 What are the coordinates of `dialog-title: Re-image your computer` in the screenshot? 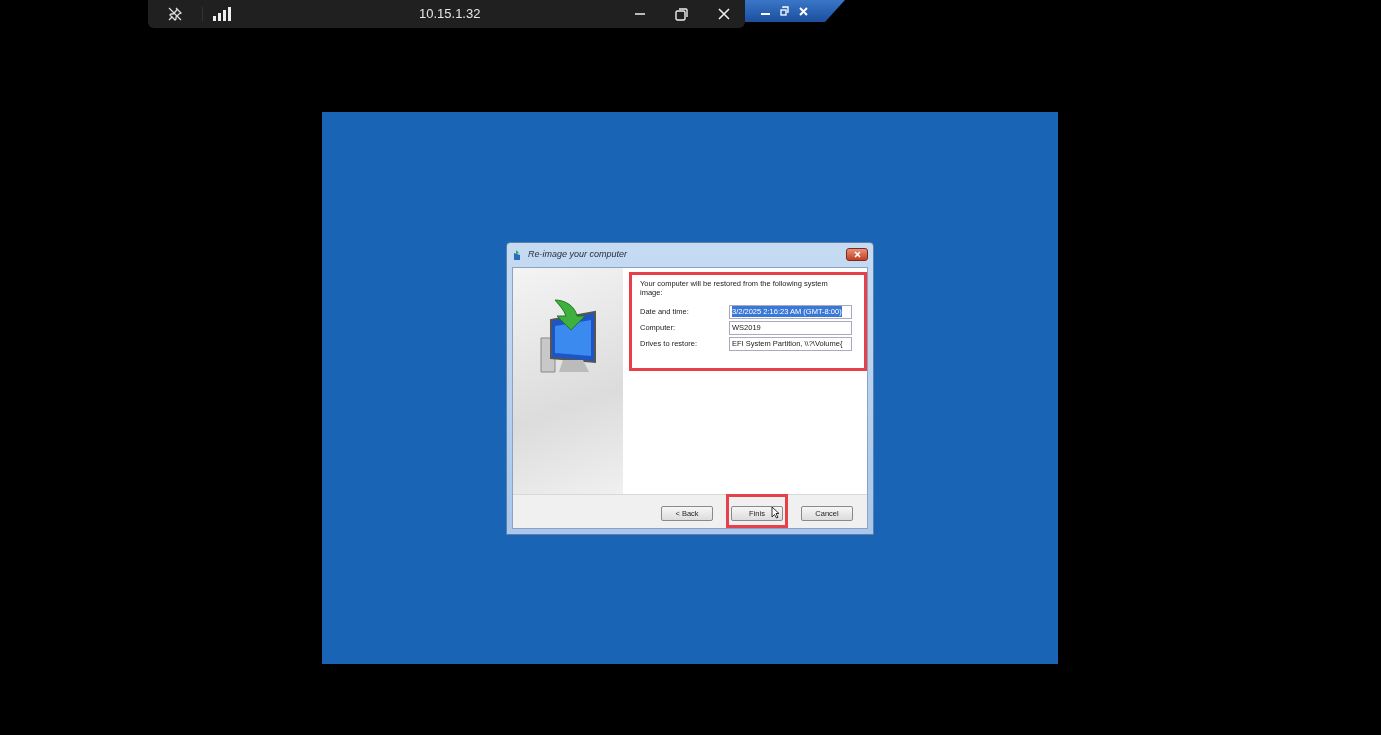 It's located at (578, 254).